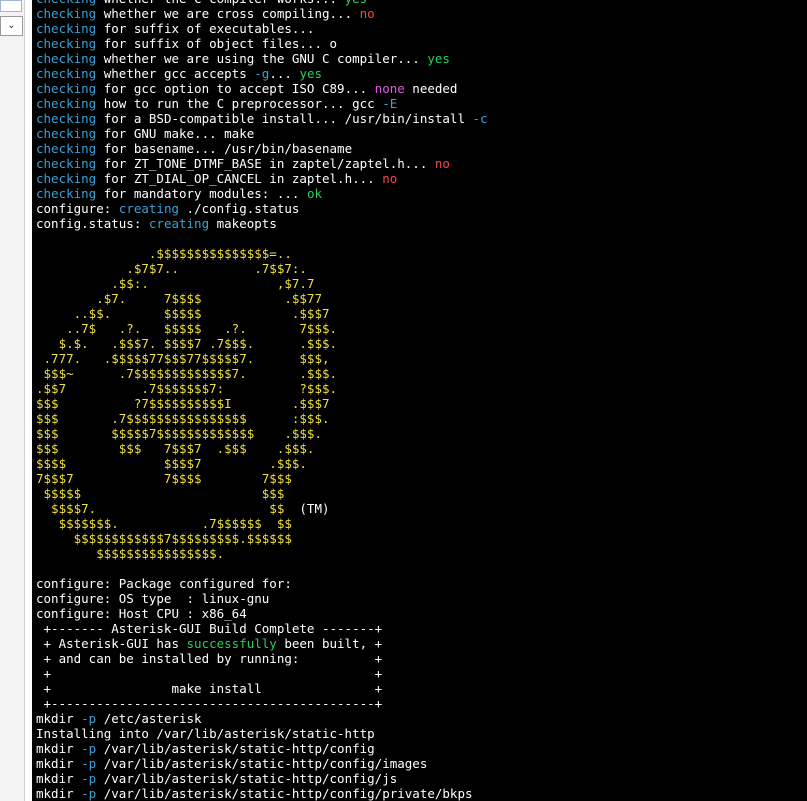 The height and width of the screenshot is (801, 807). Describe the element at coordinates (239, 103) in the screenshot. I see `terminal-text: how to run the C preprocessor... gcc` at that location.